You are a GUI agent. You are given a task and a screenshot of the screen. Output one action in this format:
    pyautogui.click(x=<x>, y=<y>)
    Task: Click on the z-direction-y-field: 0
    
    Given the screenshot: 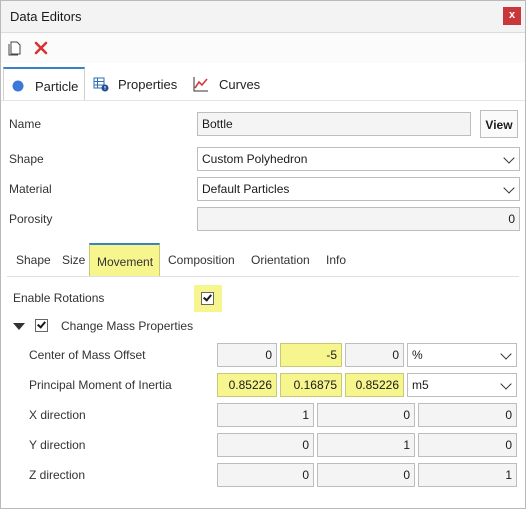 What is the action you would take?
    pyautogui.click(x=366, y=475)
    